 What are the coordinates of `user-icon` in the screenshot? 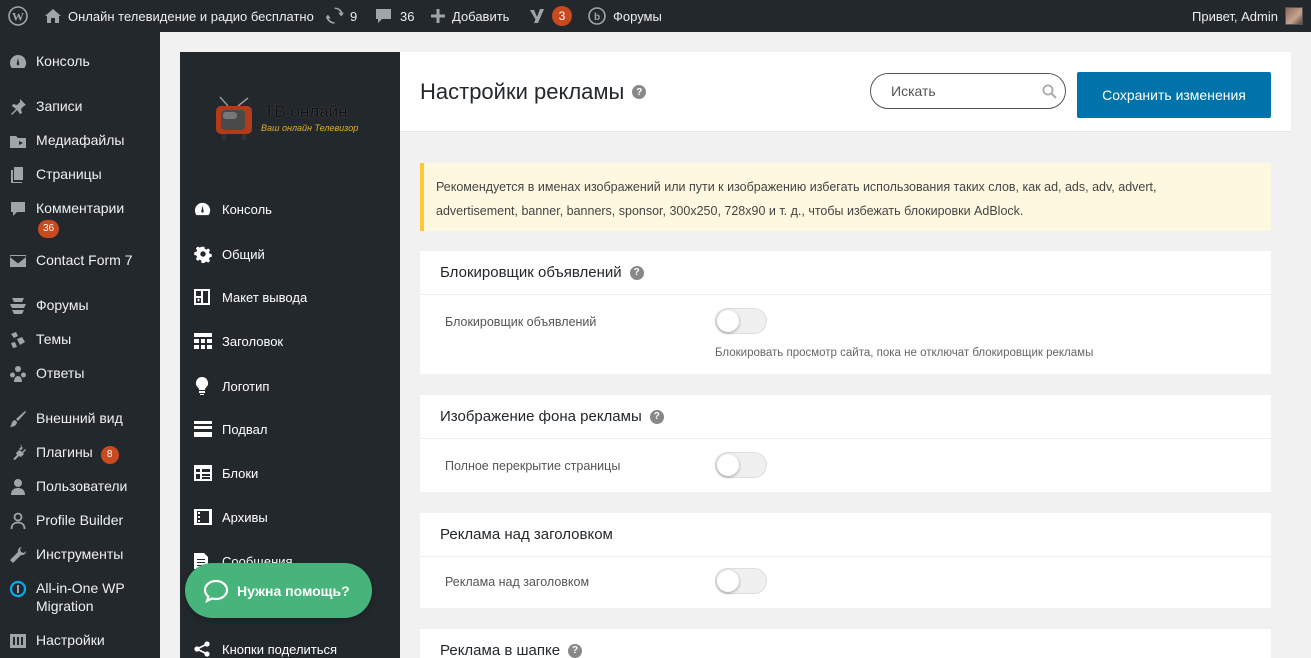 It's located at (18, 521).